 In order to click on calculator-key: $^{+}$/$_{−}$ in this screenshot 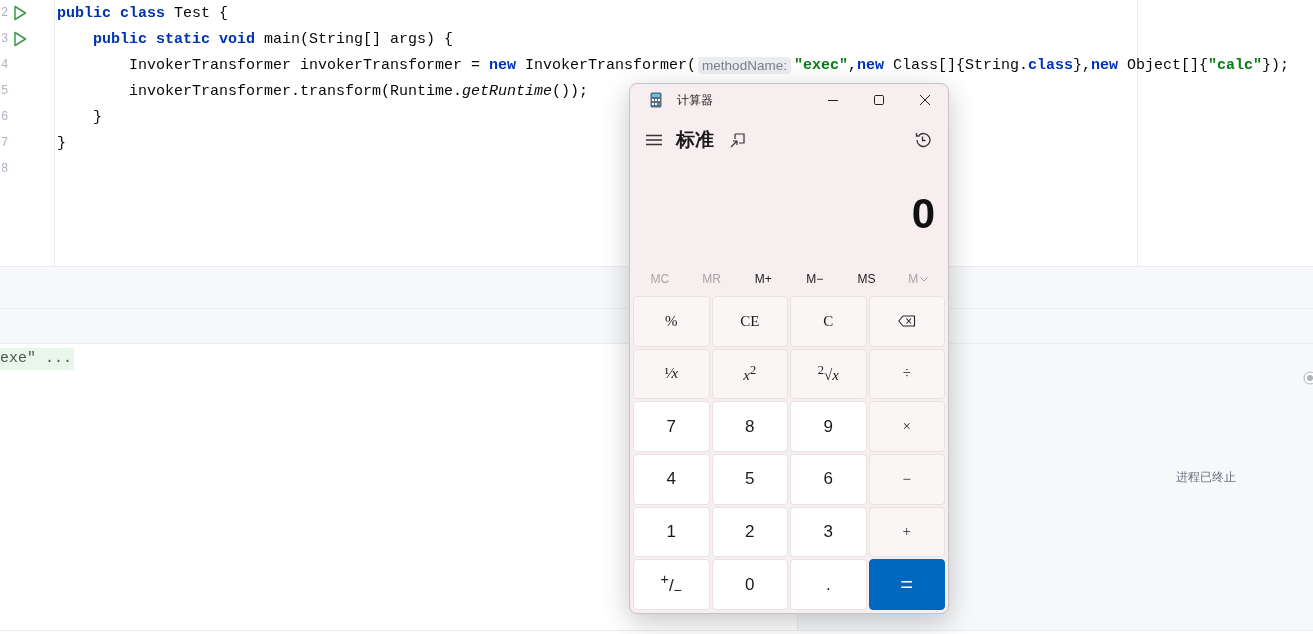, I will do `click(671, 584)`.